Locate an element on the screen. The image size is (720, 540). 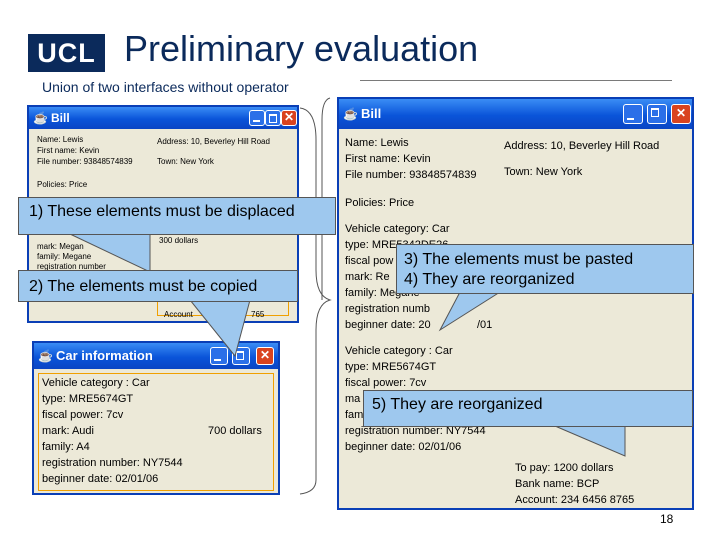
vehicle2-fiscal-label: fiscal power: 7cv is located at coordinates (386, 383).